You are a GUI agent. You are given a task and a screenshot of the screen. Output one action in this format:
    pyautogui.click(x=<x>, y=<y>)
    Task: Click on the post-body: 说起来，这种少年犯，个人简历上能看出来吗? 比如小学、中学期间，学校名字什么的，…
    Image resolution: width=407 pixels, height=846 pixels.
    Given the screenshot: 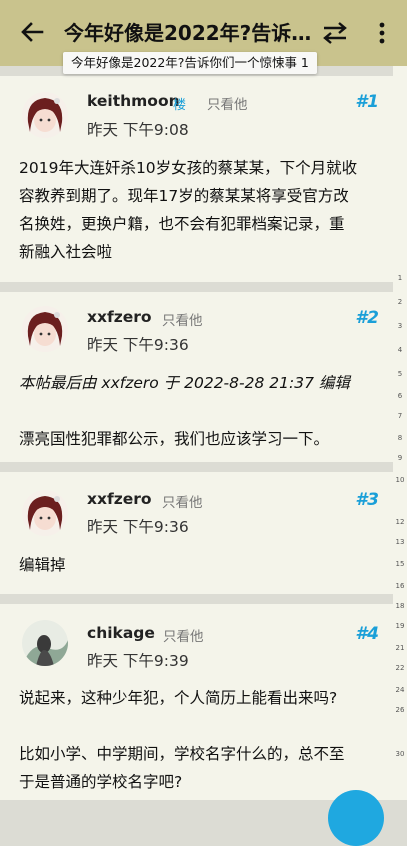 What is the action you would take?
    pyautogui.click(x=203, y=740)
    